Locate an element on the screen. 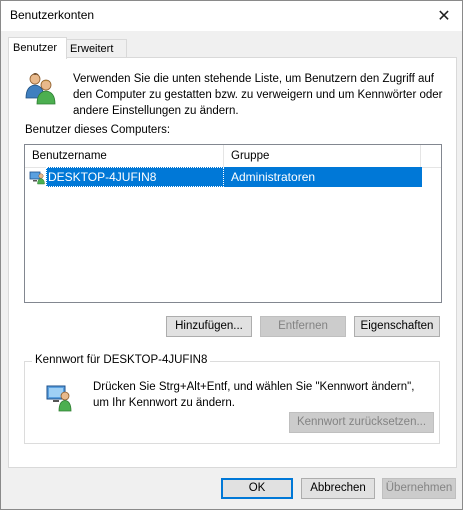  column-header-username: Benutzername is located at coordinates (124, 156).